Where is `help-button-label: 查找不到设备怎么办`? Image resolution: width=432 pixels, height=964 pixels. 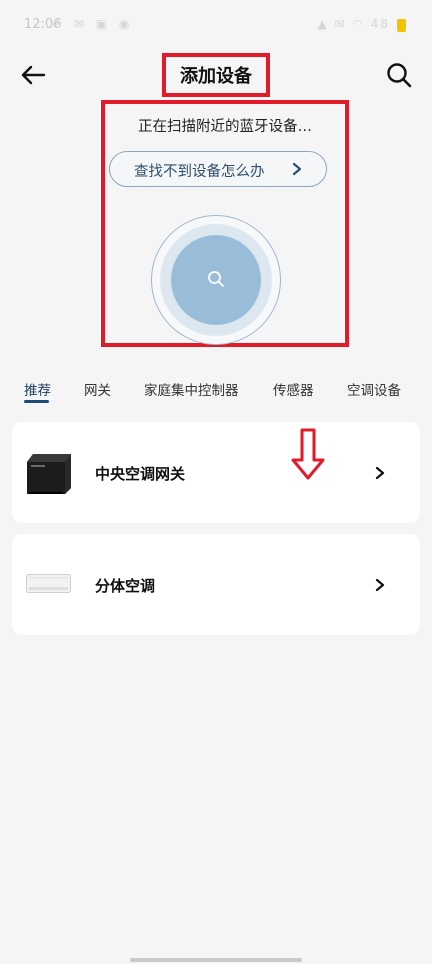 help-button-label: 查找不到设备怎么办 is located at coordinates (199, 172).